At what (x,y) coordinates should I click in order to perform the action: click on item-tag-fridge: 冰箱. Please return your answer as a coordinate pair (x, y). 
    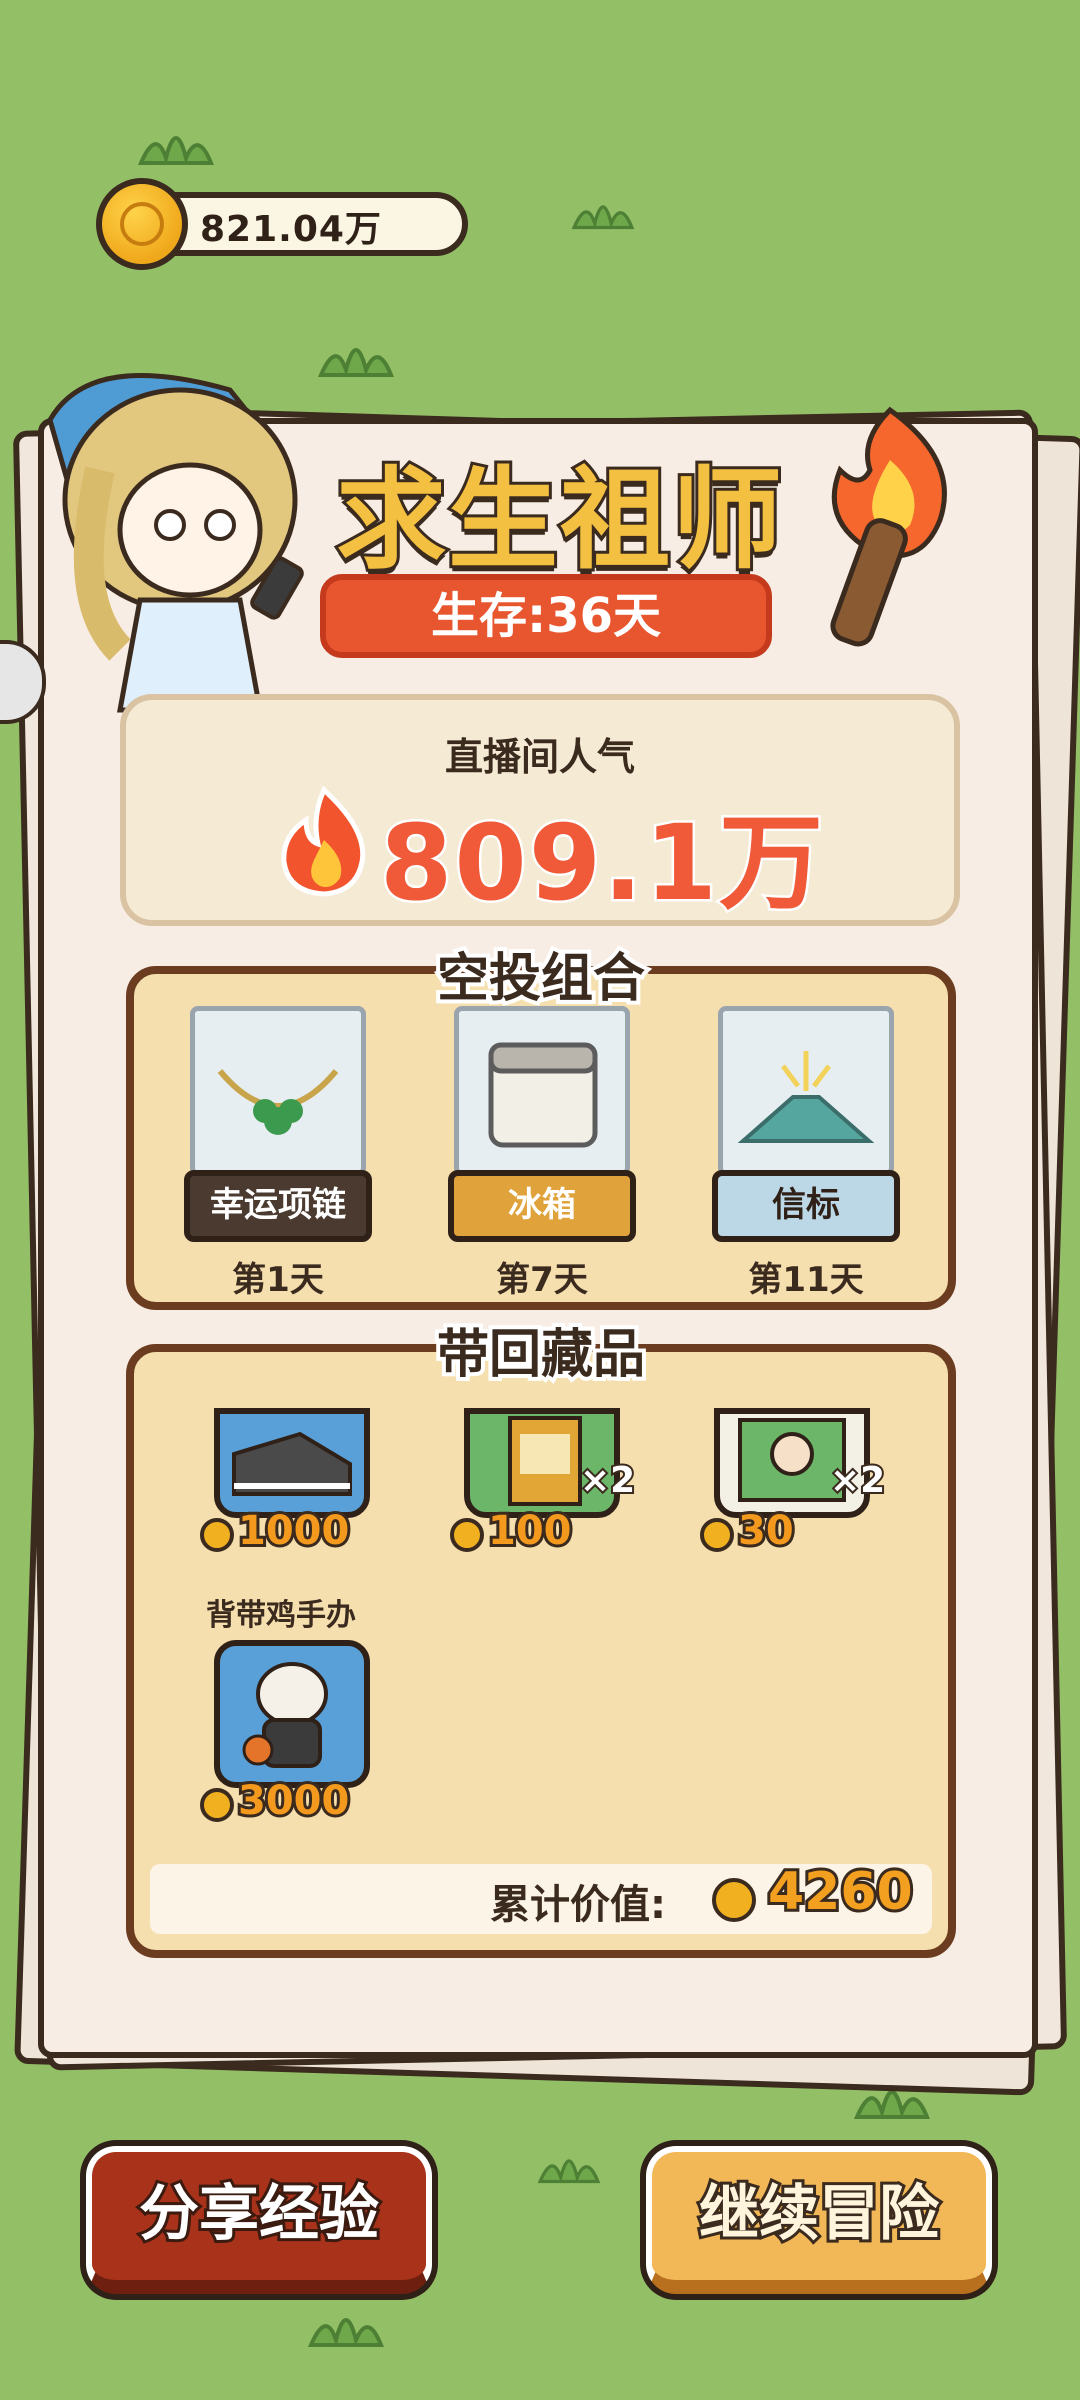
    Looking at the image, I should click on (542, 1206).